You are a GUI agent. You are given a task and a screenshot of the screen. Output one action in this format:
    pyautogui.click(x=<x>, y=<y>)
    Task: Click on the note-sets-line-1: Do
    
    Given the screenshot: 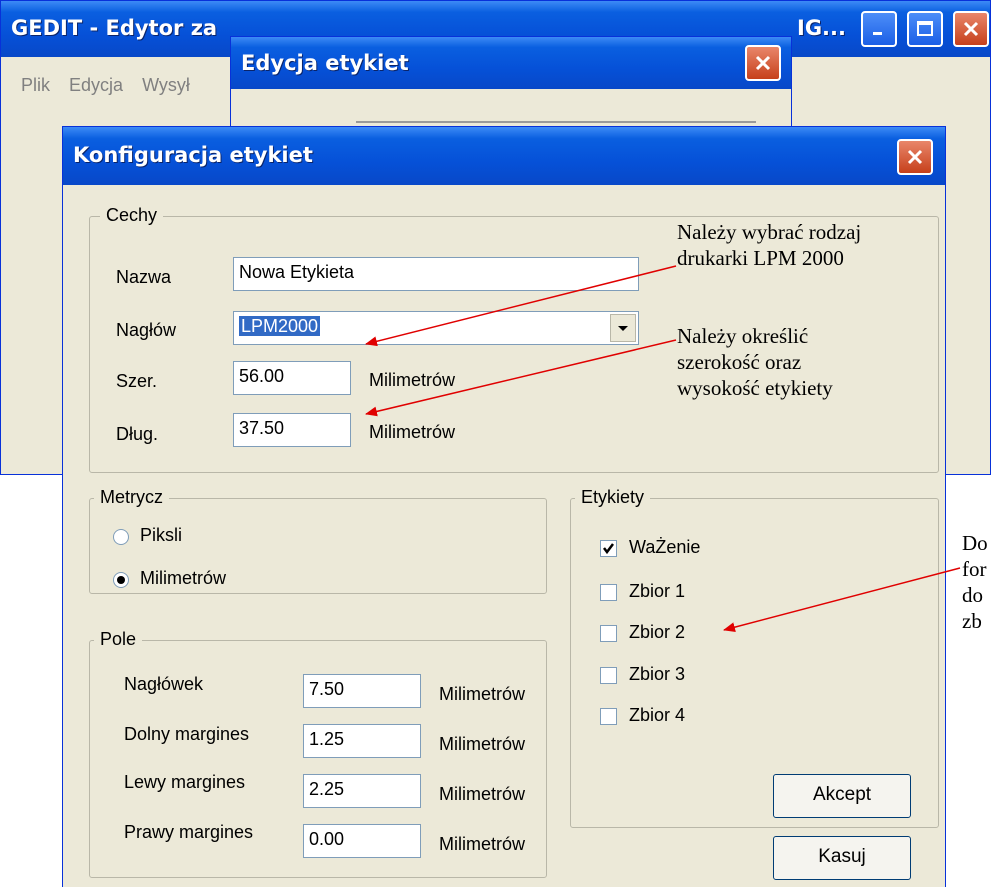 What is the action you would take?
    pyautogui.click(x=975, y=543)
    